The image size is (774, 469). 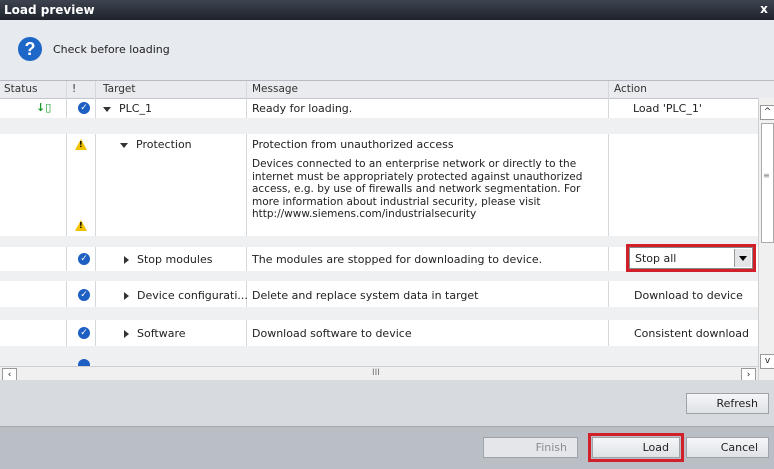 I want to click on status-check-icon, so click(x=84, y=362).